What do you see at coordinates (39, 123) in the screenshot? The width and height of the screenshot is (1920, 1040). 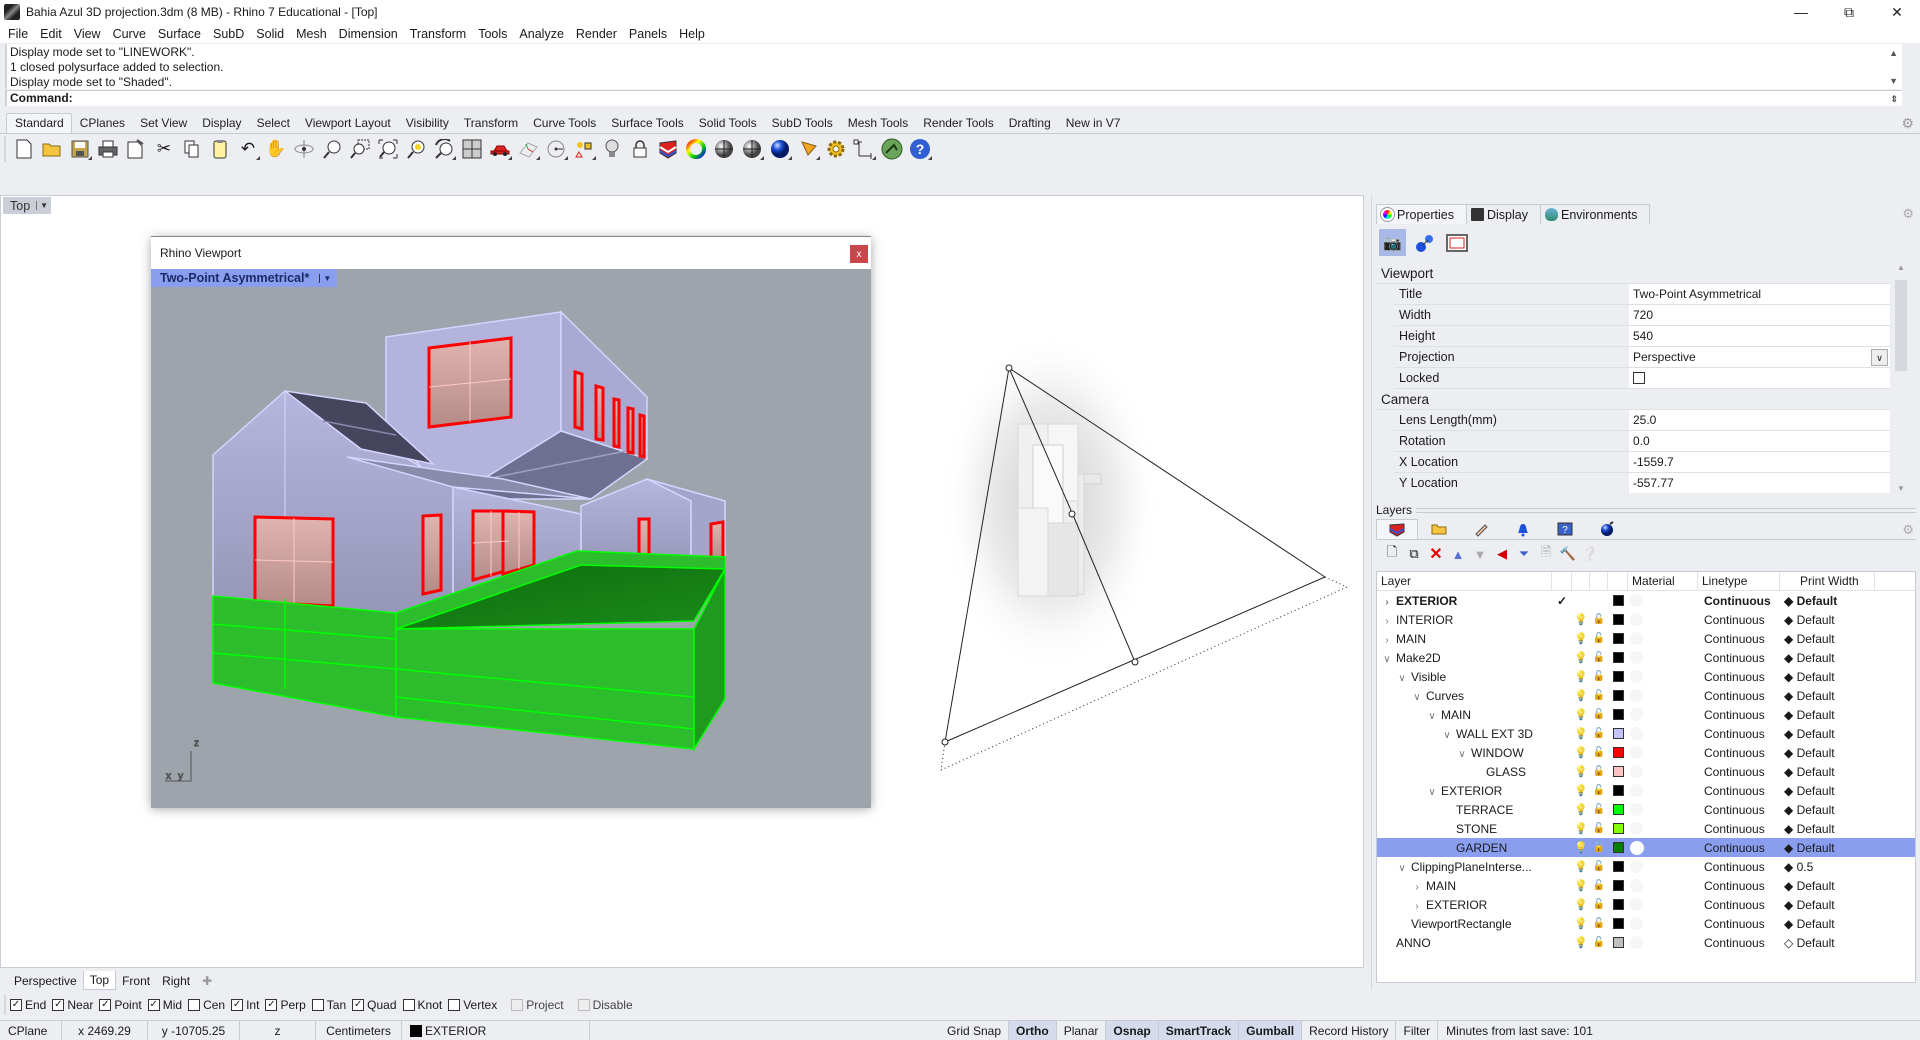 I see `tab-standard: Standard` at bounding box center [39, 123].